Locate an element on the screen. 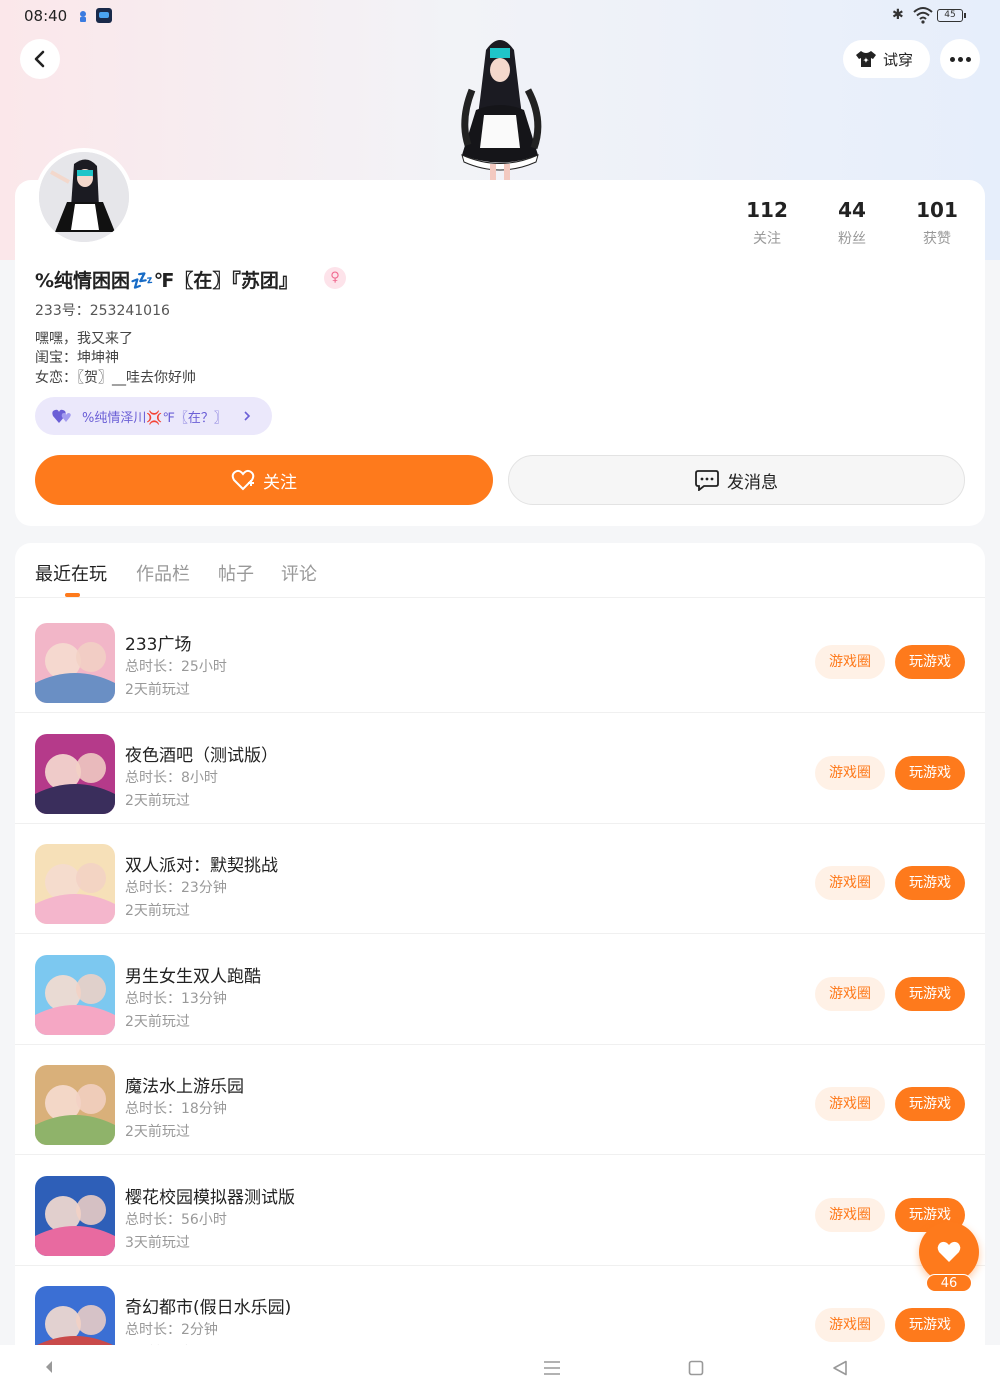  shirt-icon: ✦ is located at coordinates (866, 59).